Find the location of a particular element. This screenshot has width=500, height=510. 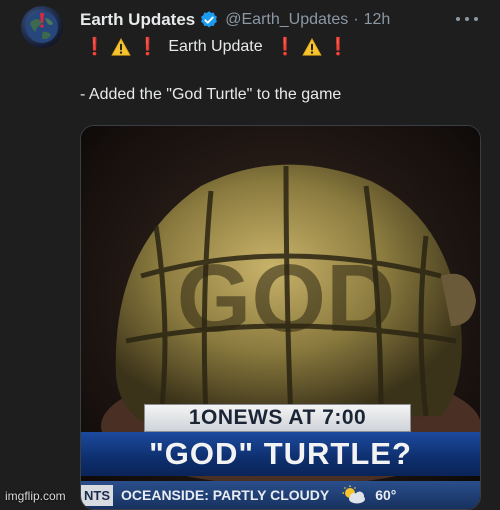

tweet-text-line-2: - Added the "God Turtle" to the game is located at coordinates (211, 94).